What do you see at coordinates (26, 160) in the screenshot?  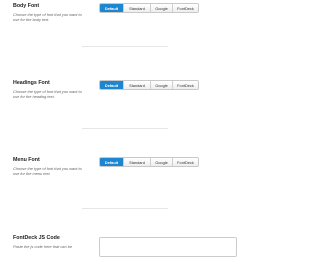 I see `setting-title: Menu Font` at bounding box center [26, 160].